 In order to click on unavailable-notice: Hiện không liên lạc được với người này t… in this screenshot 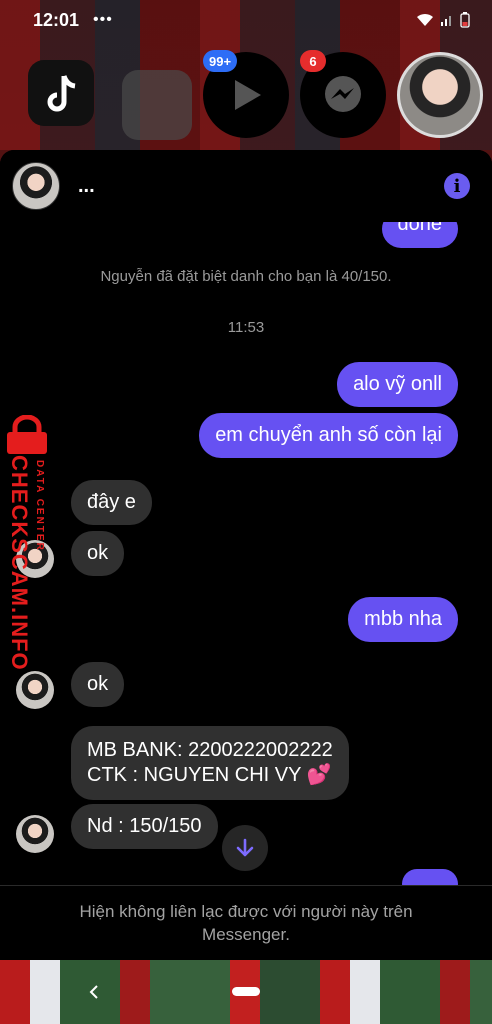, I will do `click(246, 922)`.